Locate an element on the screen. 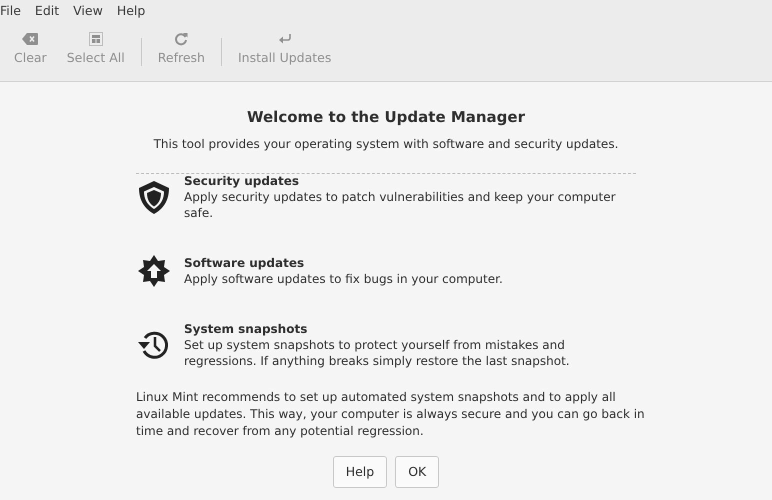 This screenshot has width=772, height=500. menu-item: Help is located at coordinates (131, 11).